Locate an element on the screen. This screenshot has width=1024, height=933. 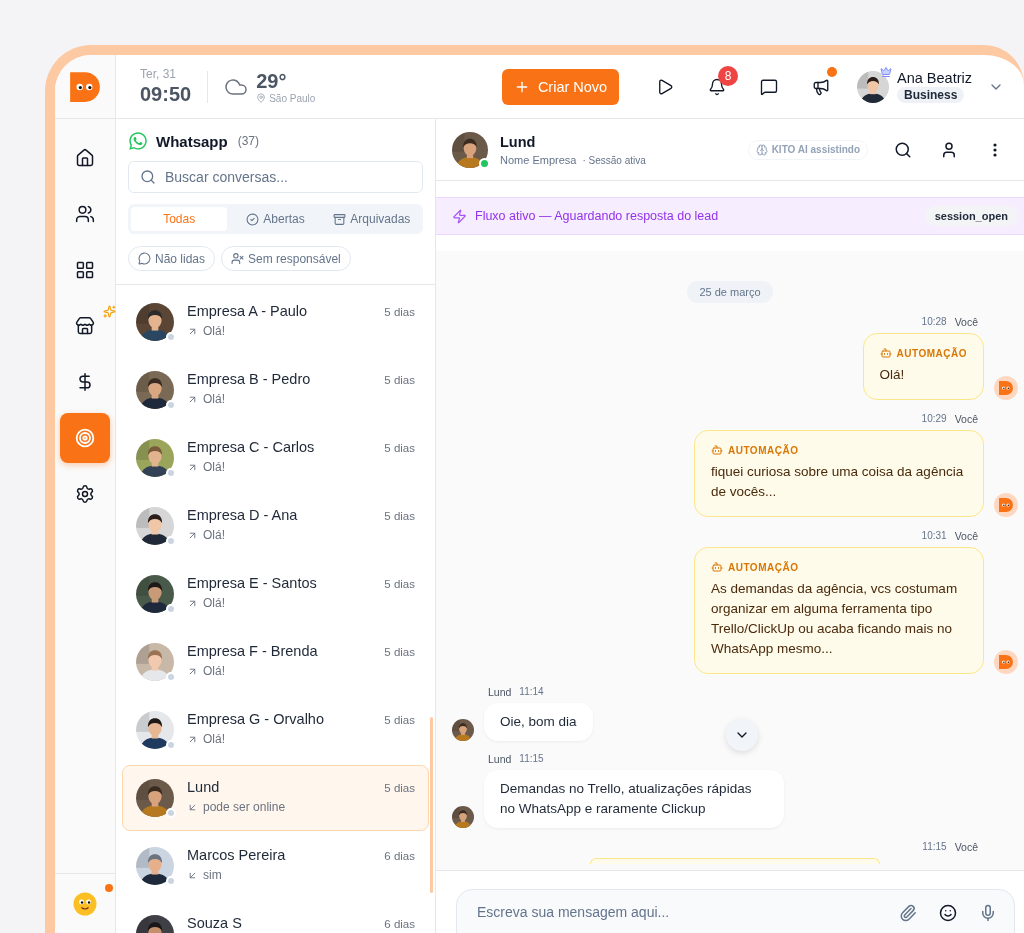
conversation-item: Empresa A - Paulo 5 dias Olá! is located at coordinates (275, 322).